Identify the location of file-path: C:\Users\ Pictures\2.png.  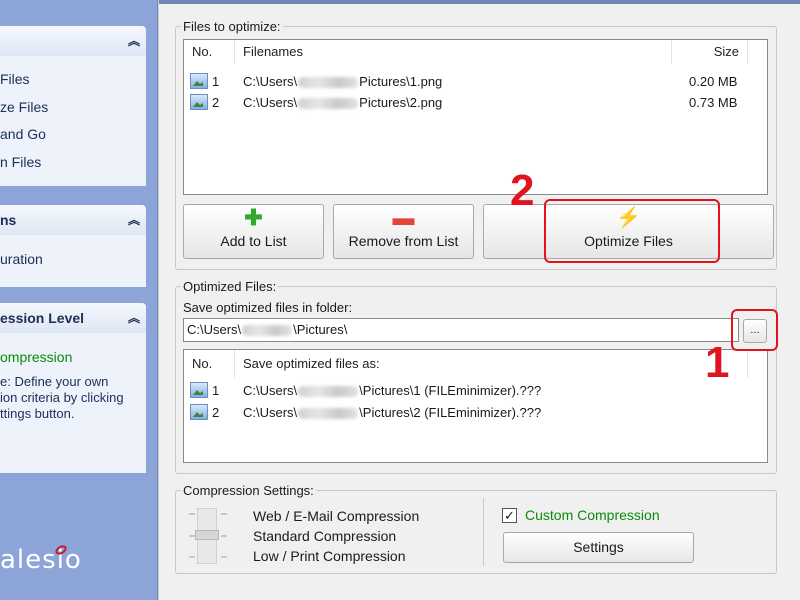
(342, 102).